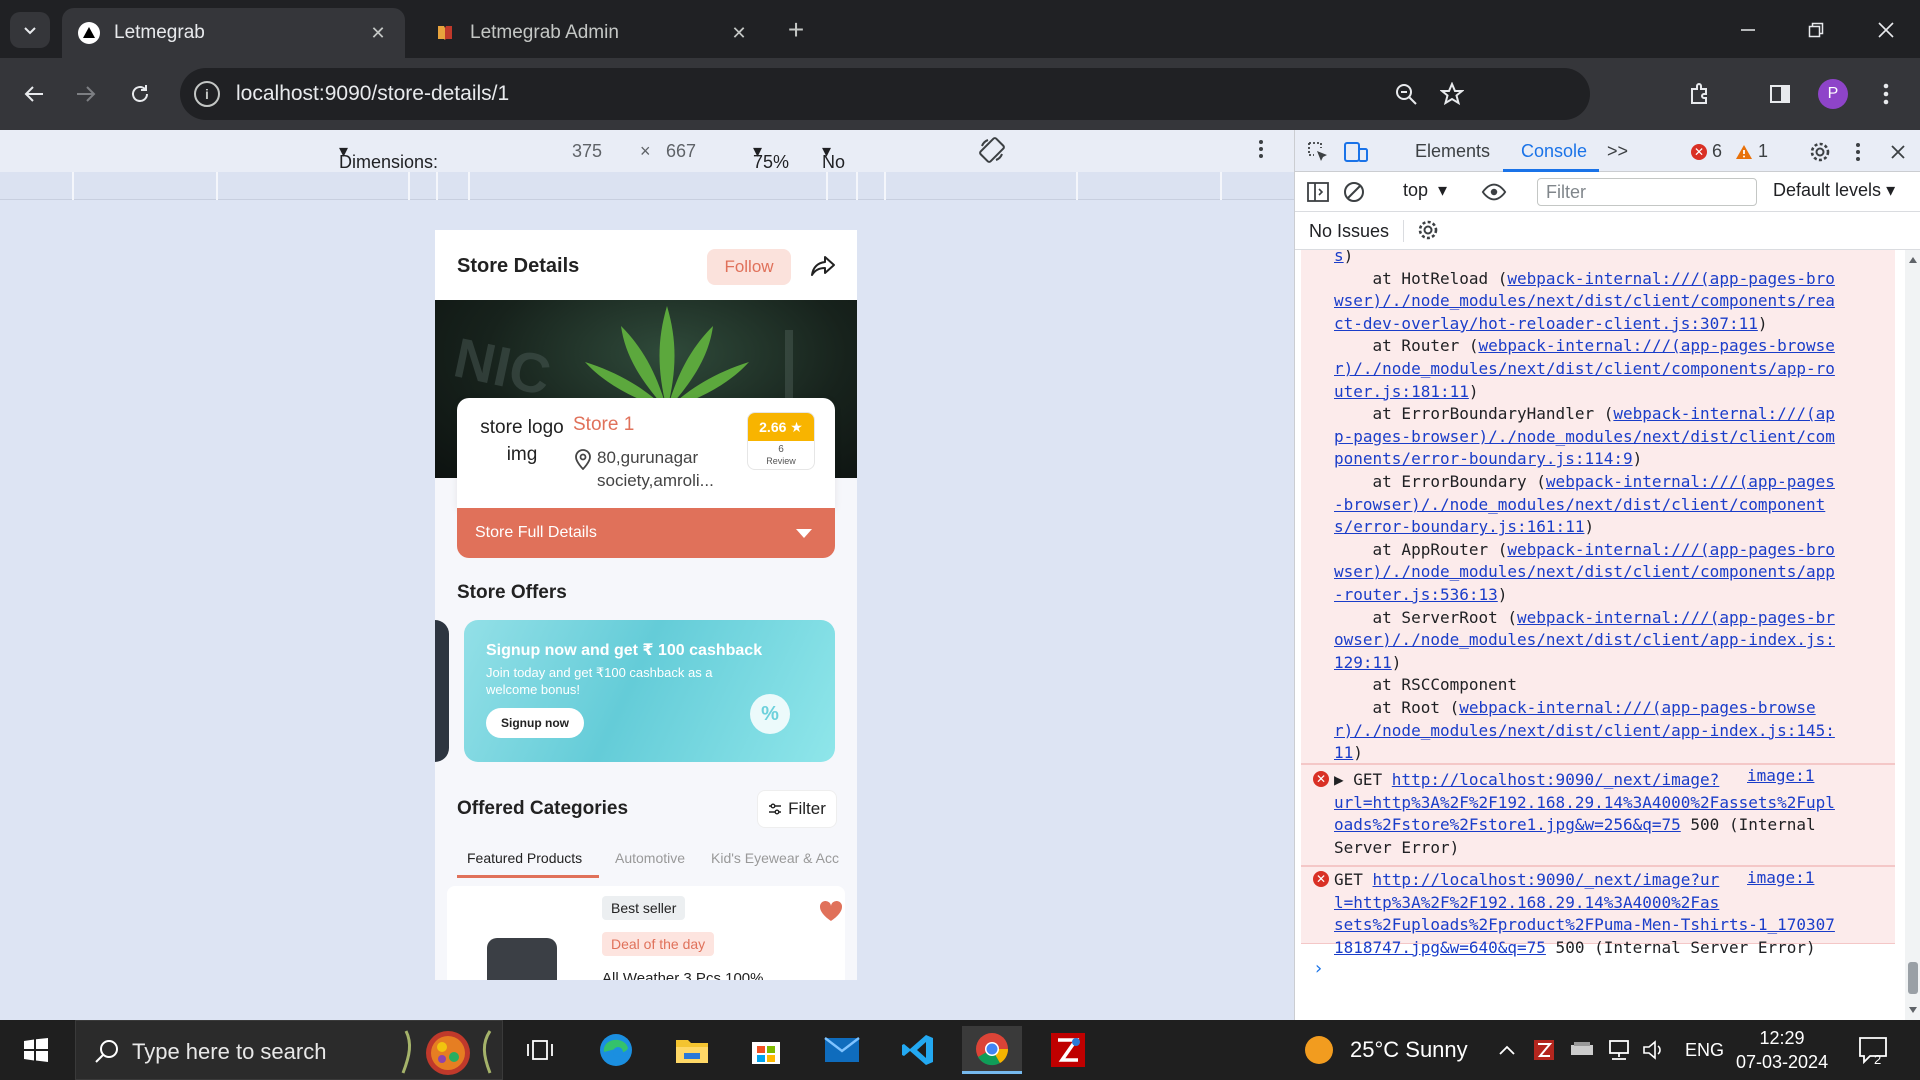 This screenshot has width=1920, height=1080. Describe the element at coordinates (1452, 151) in the screenshot. I see `tab-elements: Elements` at that location.